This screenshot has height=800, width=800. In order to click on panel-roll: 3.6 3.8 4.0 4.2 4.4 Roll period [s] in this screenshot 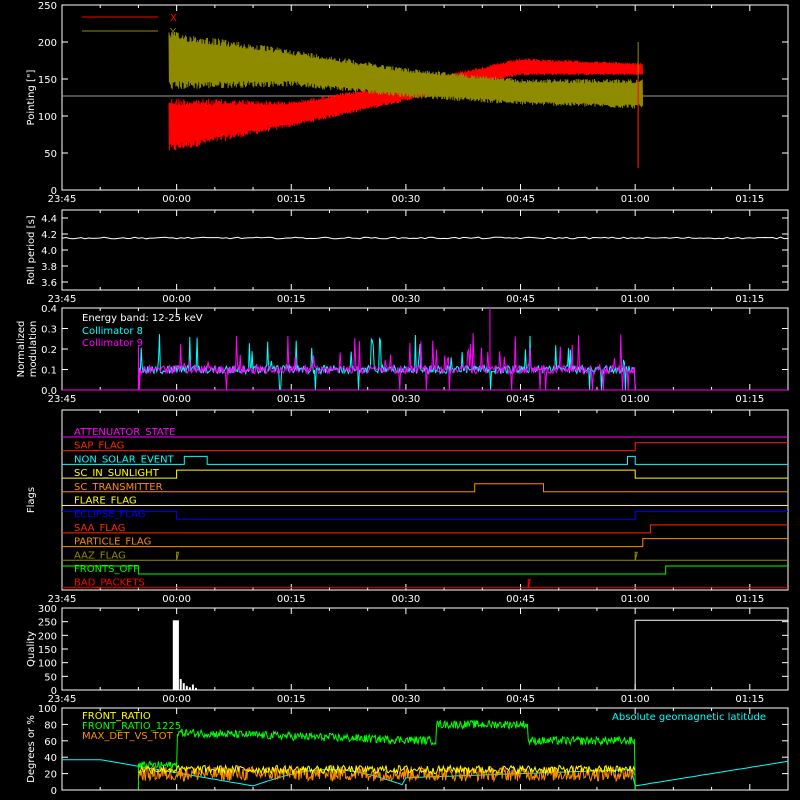, I will do `click(407, 250)`.